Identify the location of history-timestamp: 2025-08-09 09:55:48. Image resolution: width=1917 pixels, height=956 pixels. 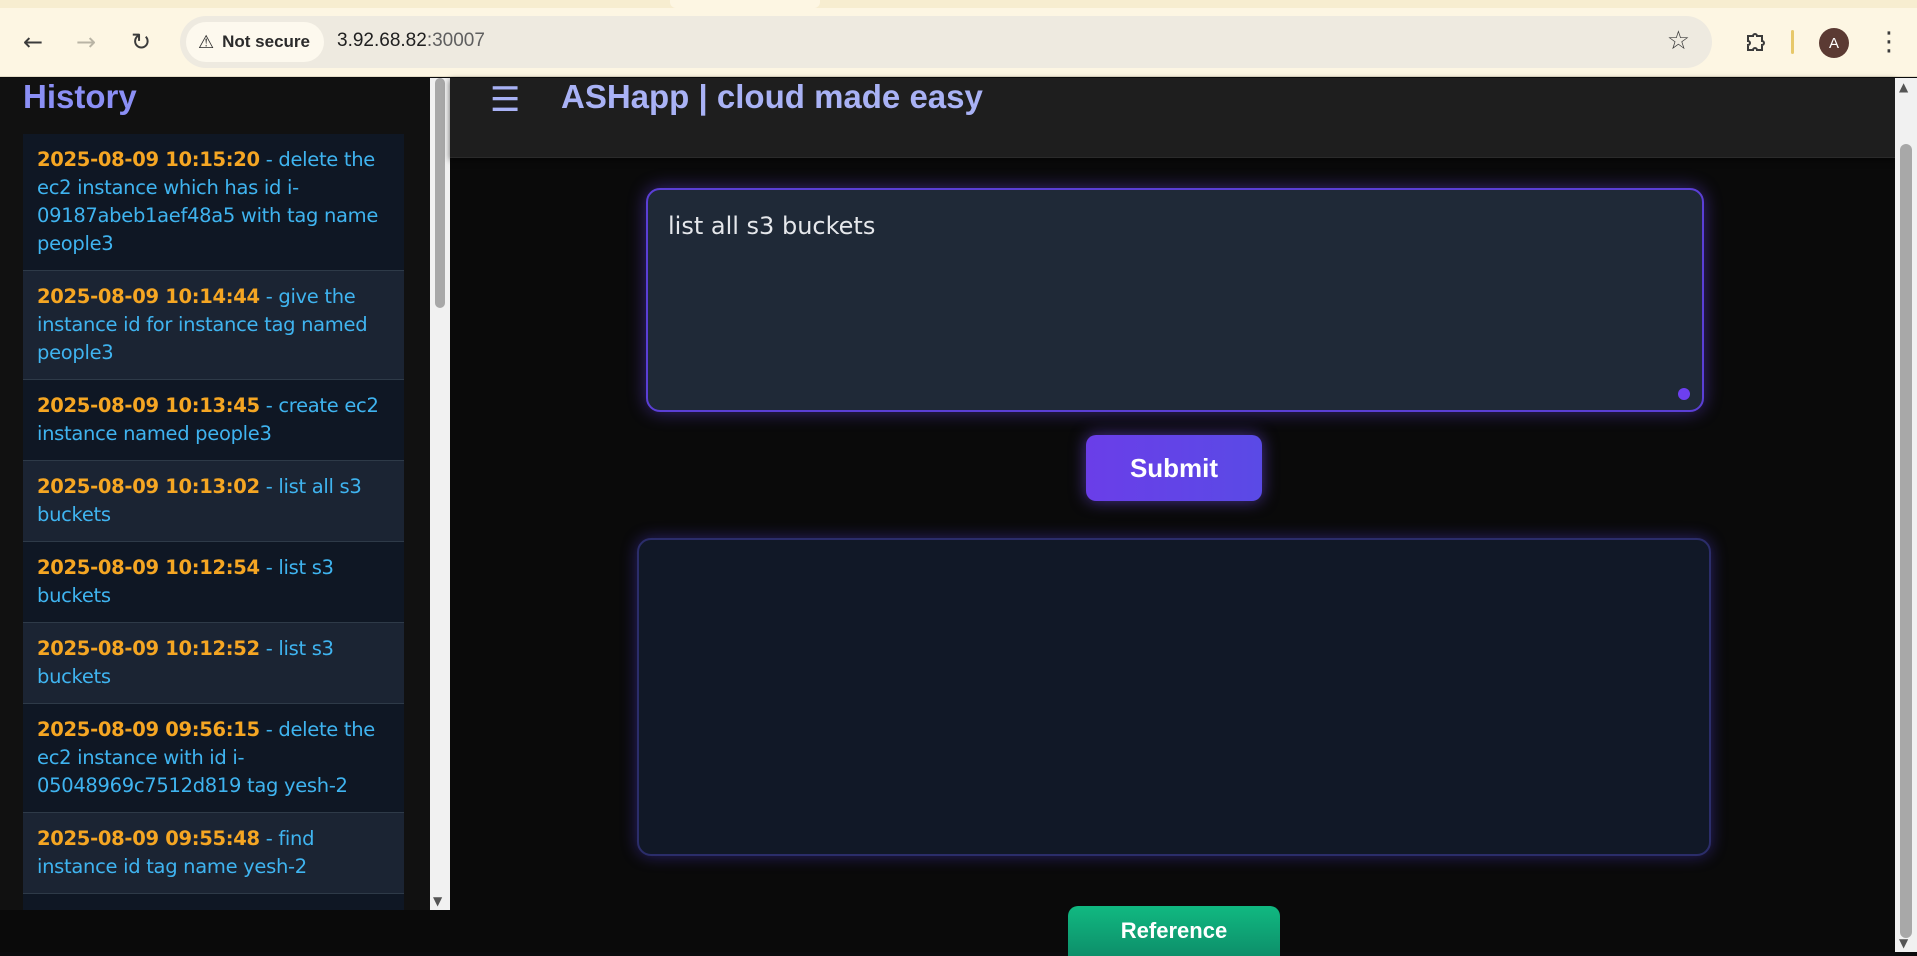
(148, 838).